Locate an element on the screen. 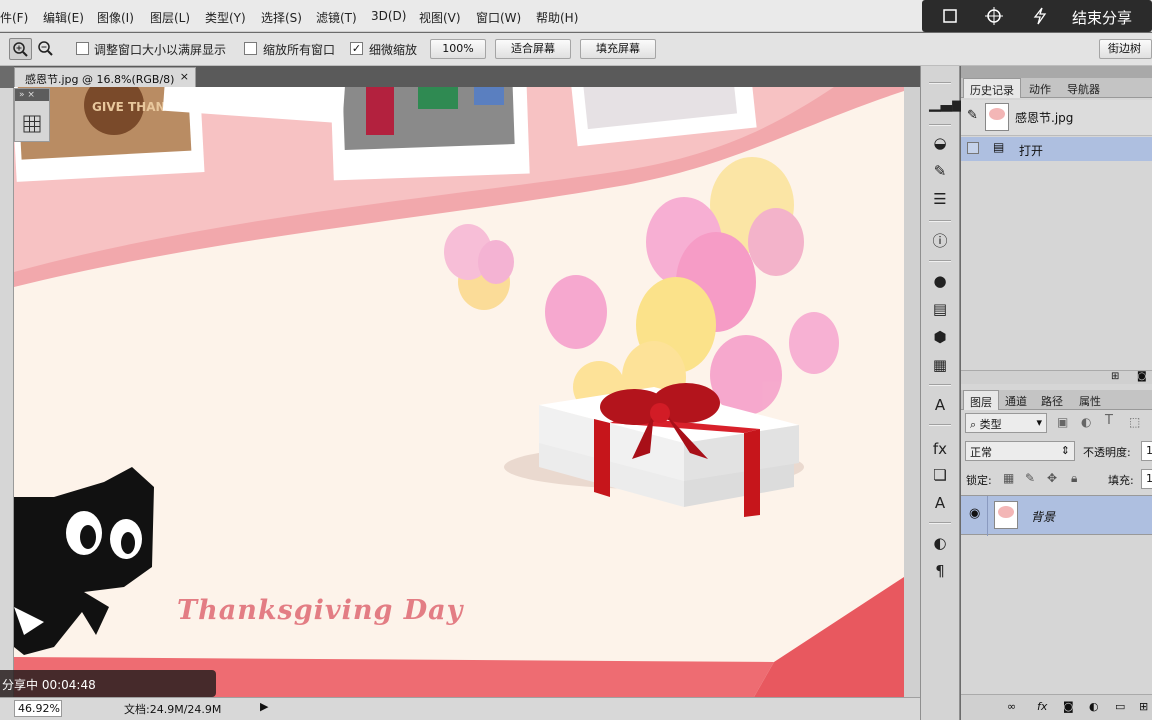 The image size is (1152, 720). add-mask-icon: ◙ is located at coordinates (1068, 706).